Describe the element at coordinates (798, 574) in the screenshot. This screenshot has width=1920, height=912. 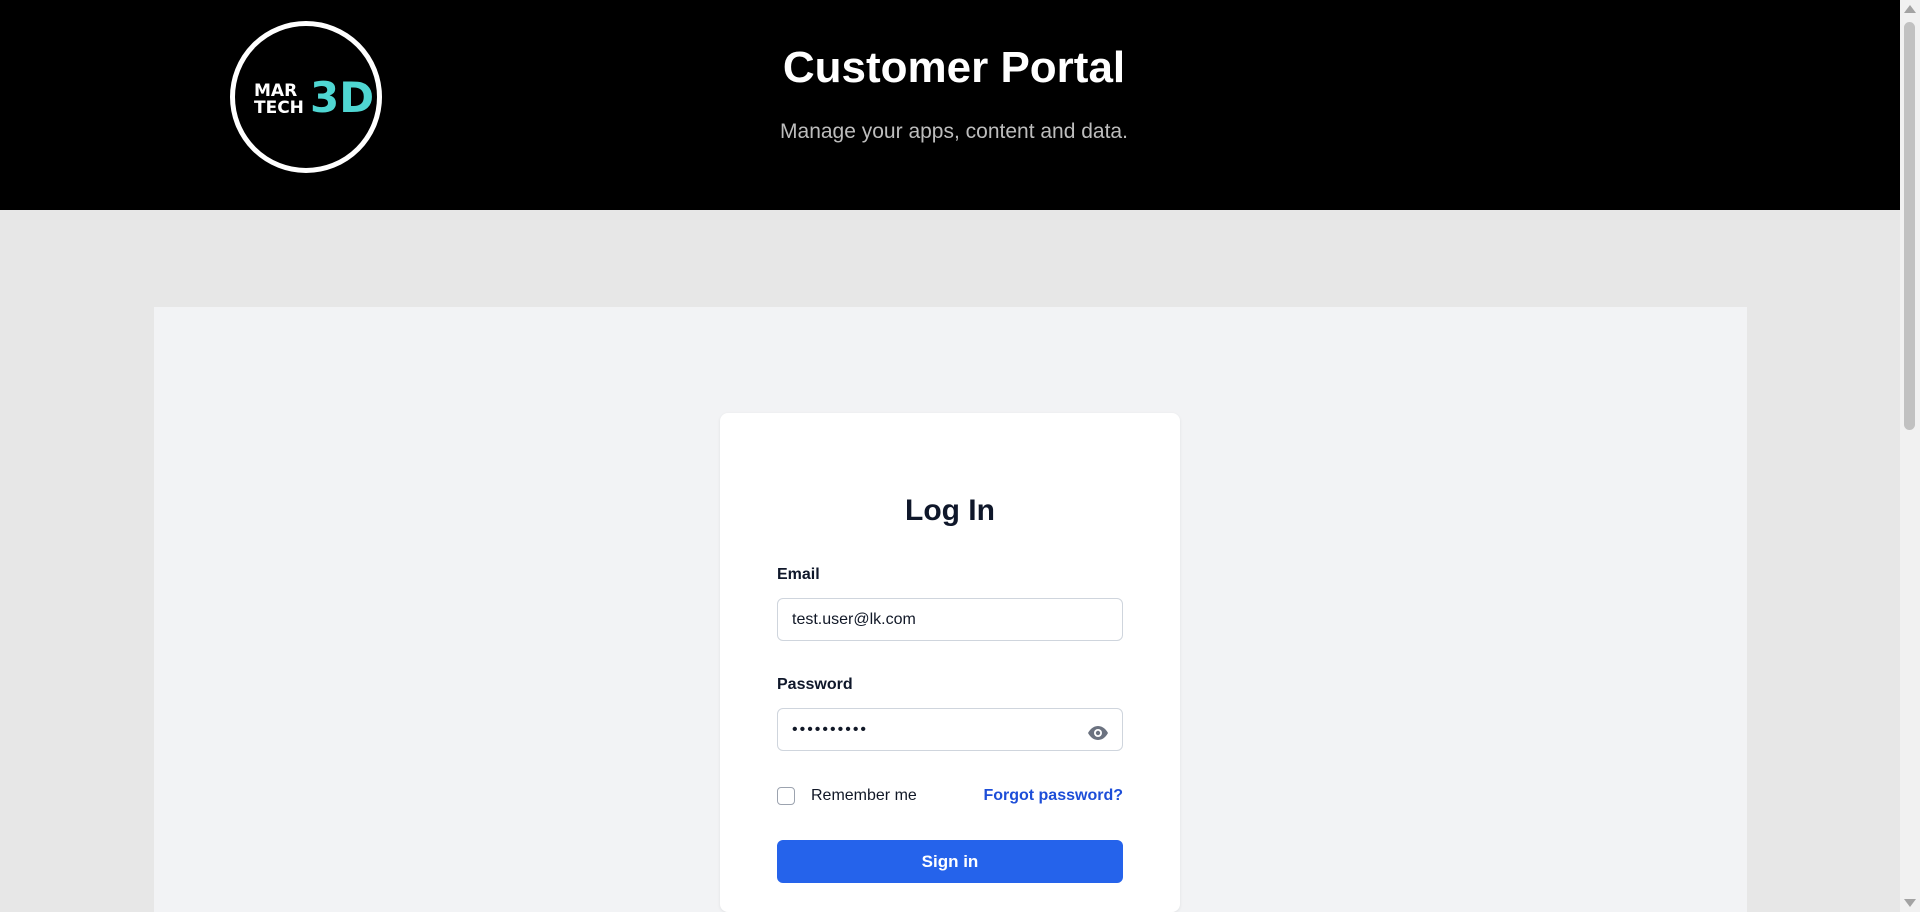
I see `email-label: Email` at that location.